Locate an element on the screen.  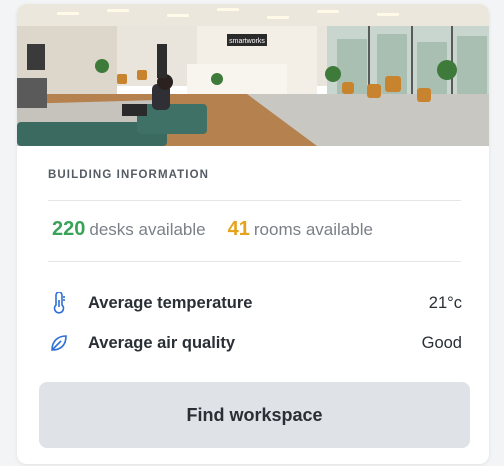
temperature-label: Average temperature is located at coordinates (170, 302).